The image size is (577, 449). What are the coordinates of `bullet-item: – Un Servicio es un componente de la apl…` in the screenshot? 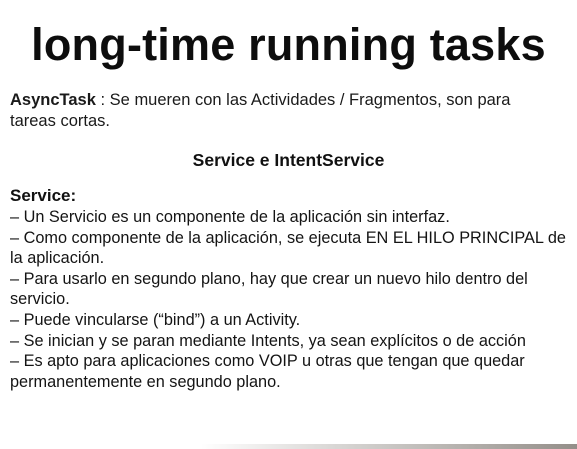 It's located at (230, 217).